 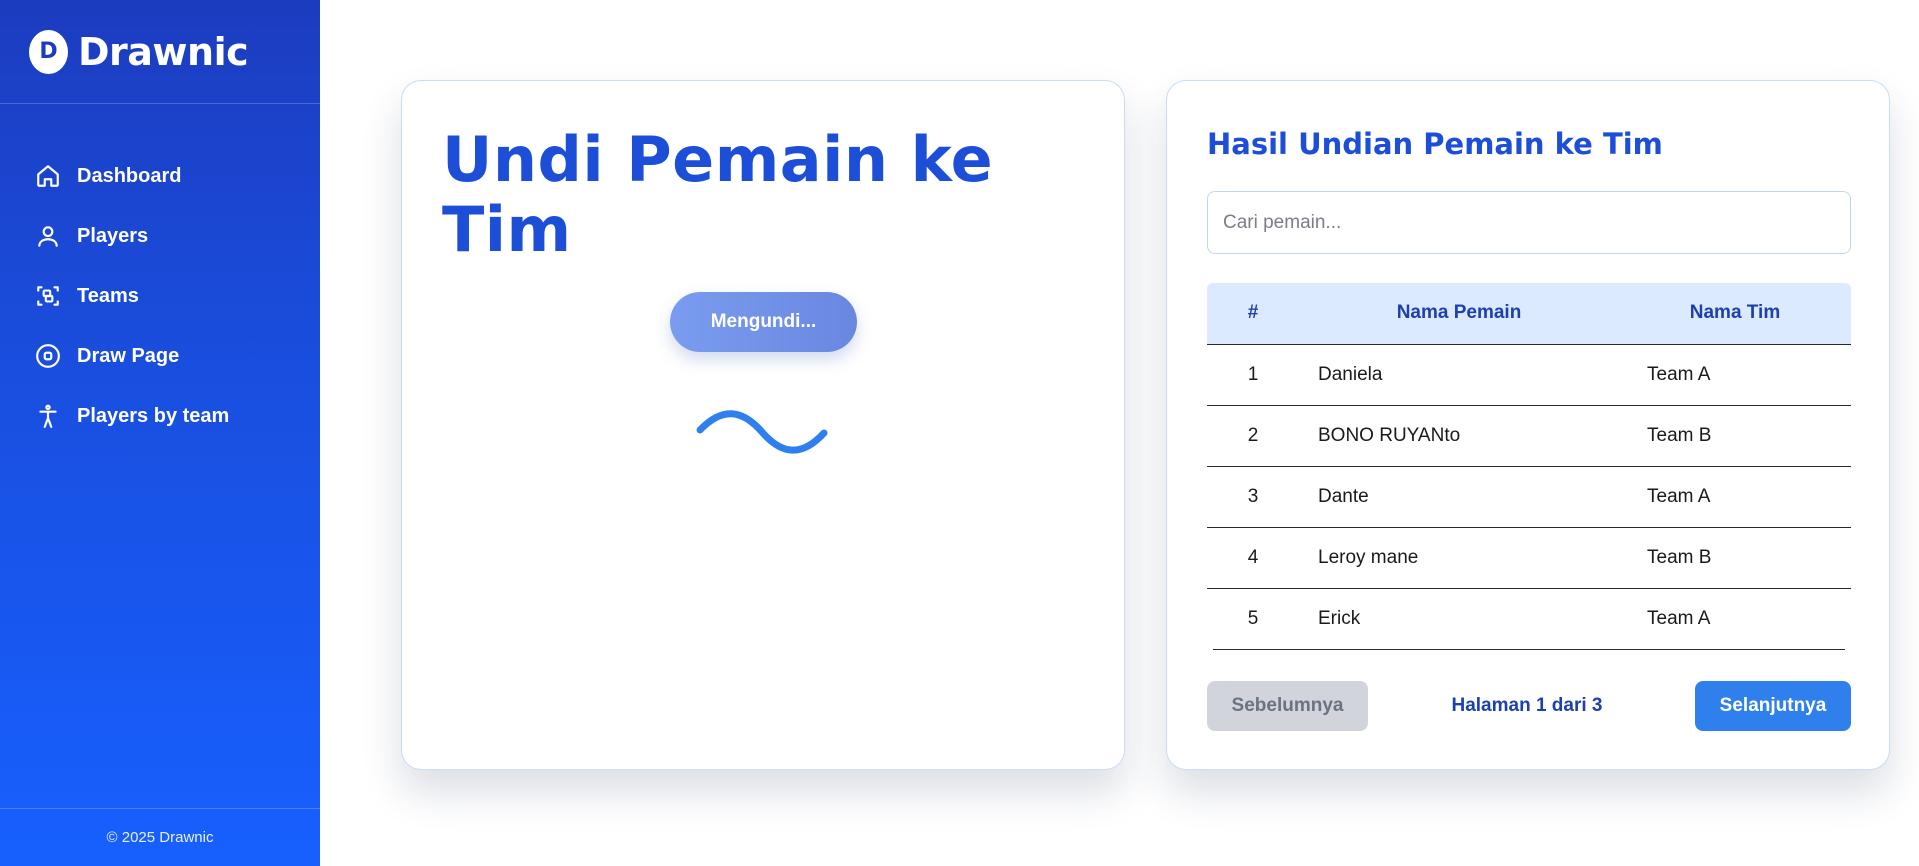 What do you see at coordinates (1287, 706) in the screenshot?
I see `previous-page-button: Sebelumnya` at bounding box center [1287, 706].